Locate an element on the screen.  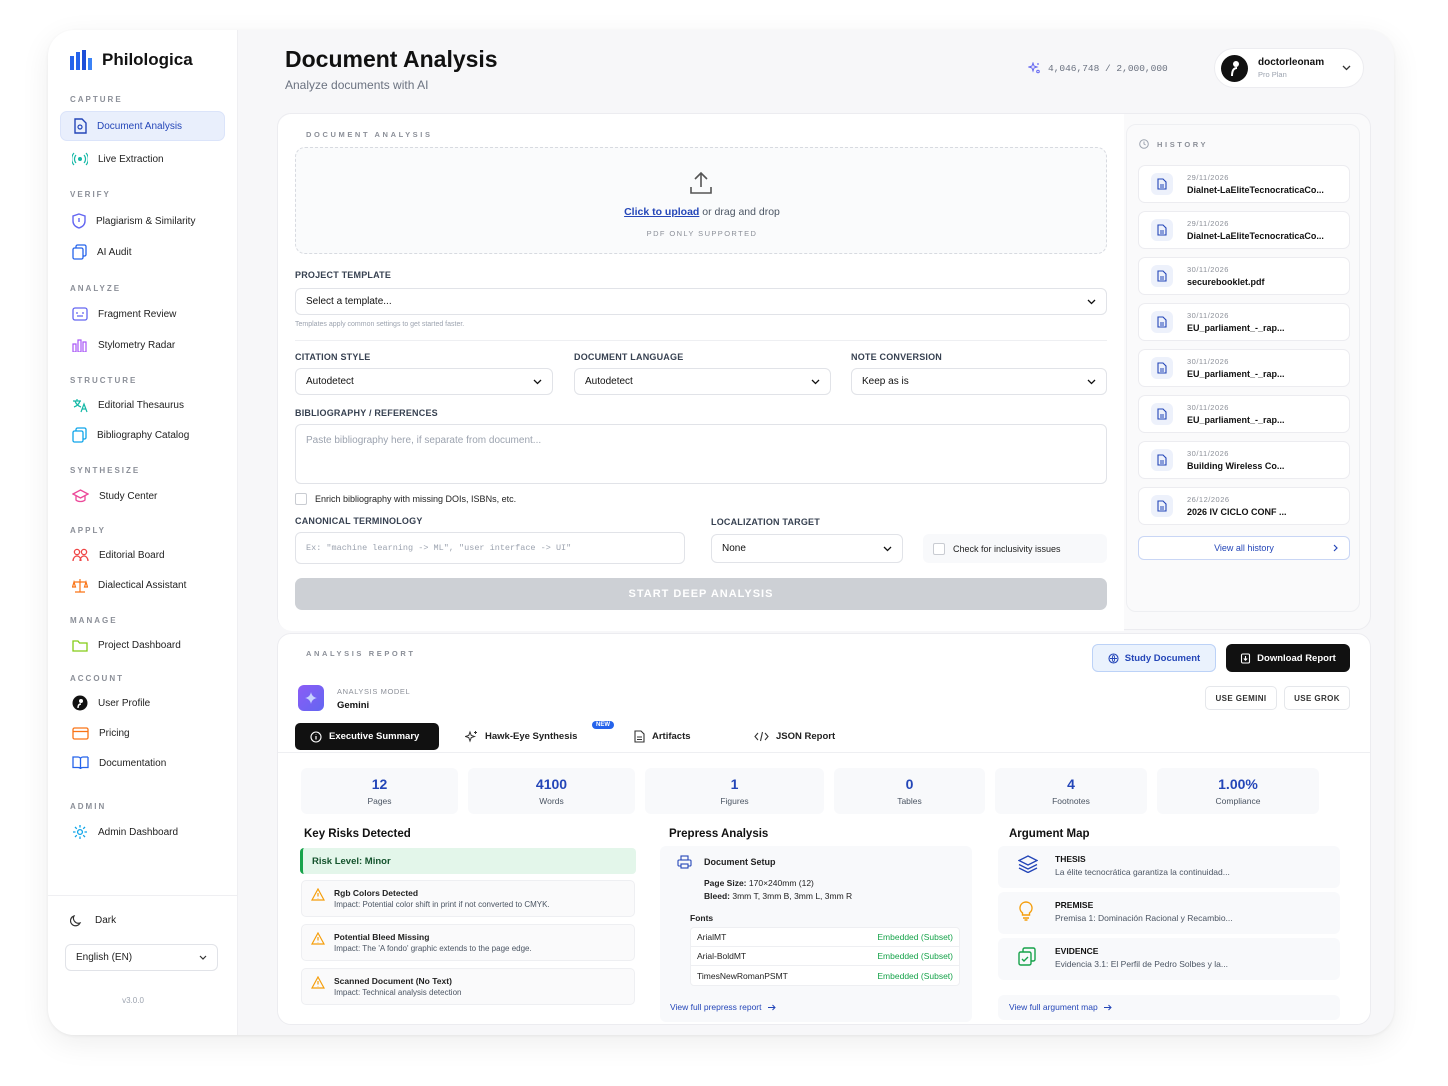
prepress-report-link: View full prepress report is located at coordinates (723, 1007).